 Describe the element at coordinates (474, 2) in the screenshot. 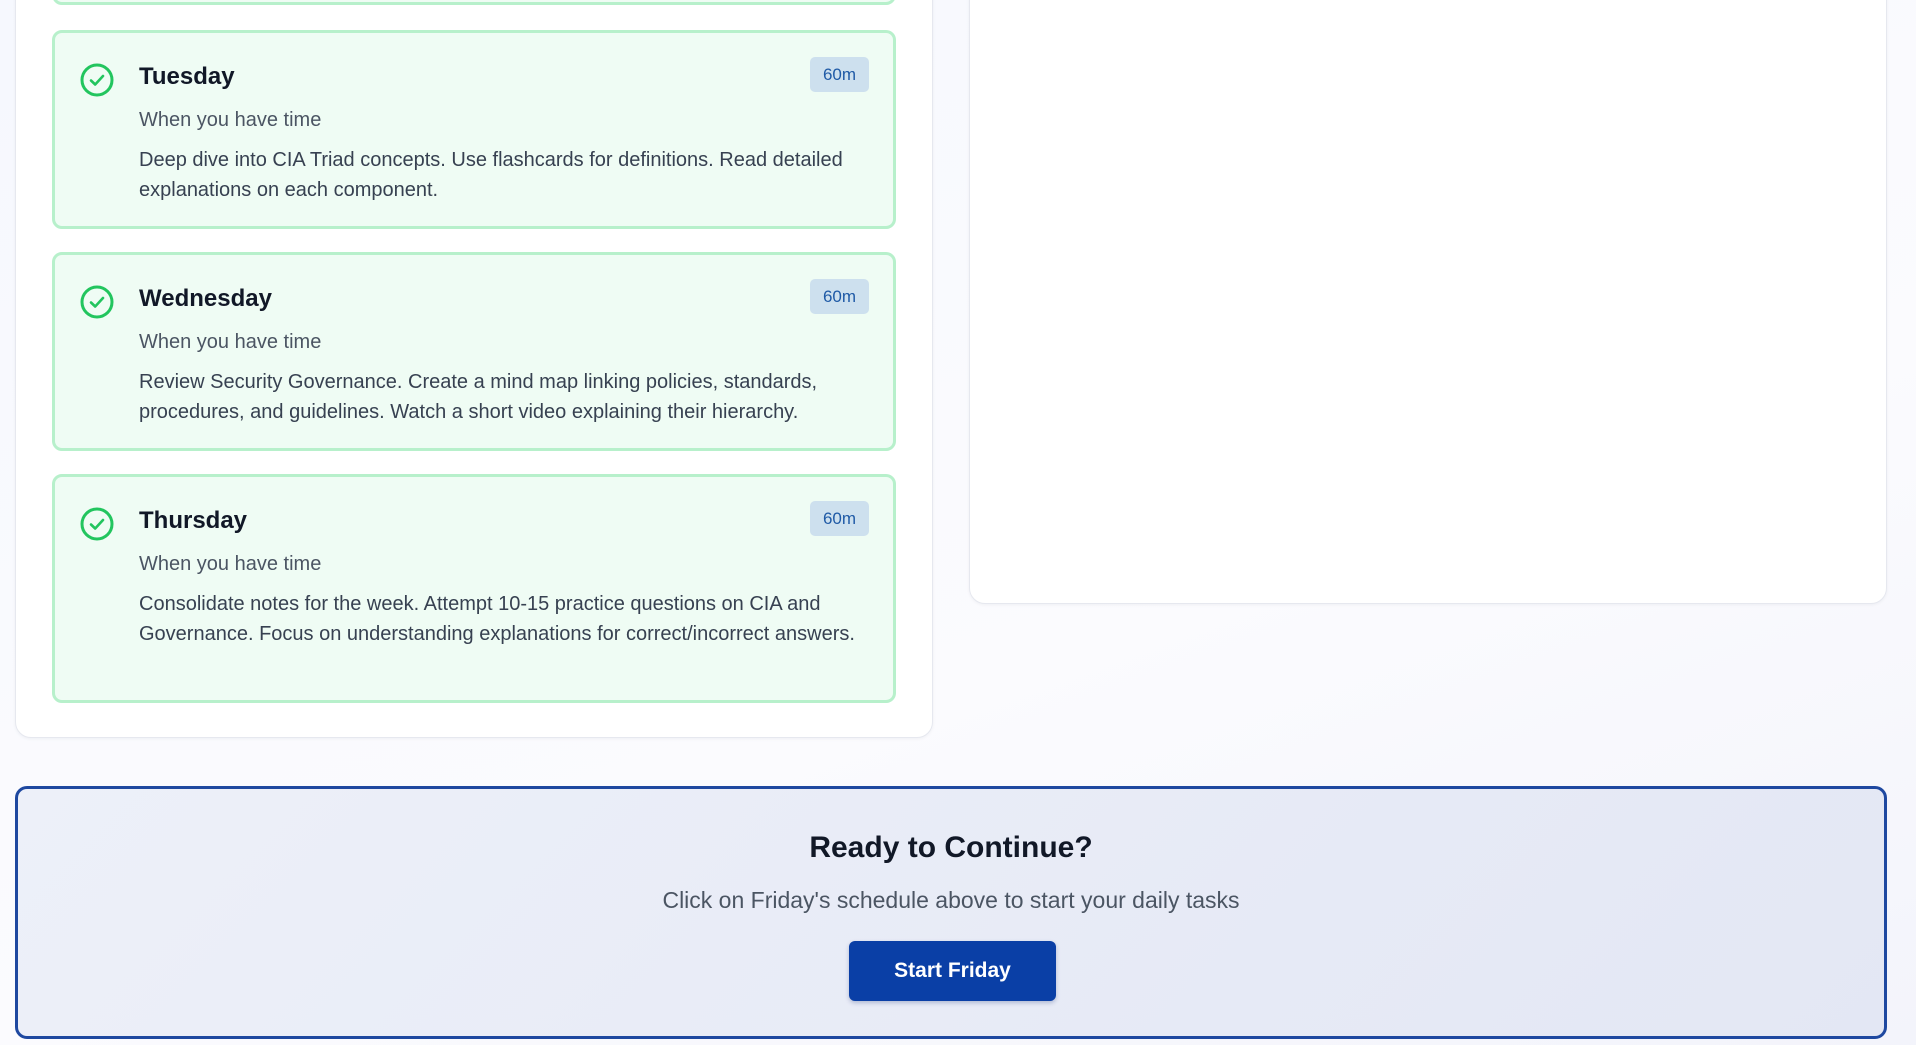

I see `day-card-previous` at that location.